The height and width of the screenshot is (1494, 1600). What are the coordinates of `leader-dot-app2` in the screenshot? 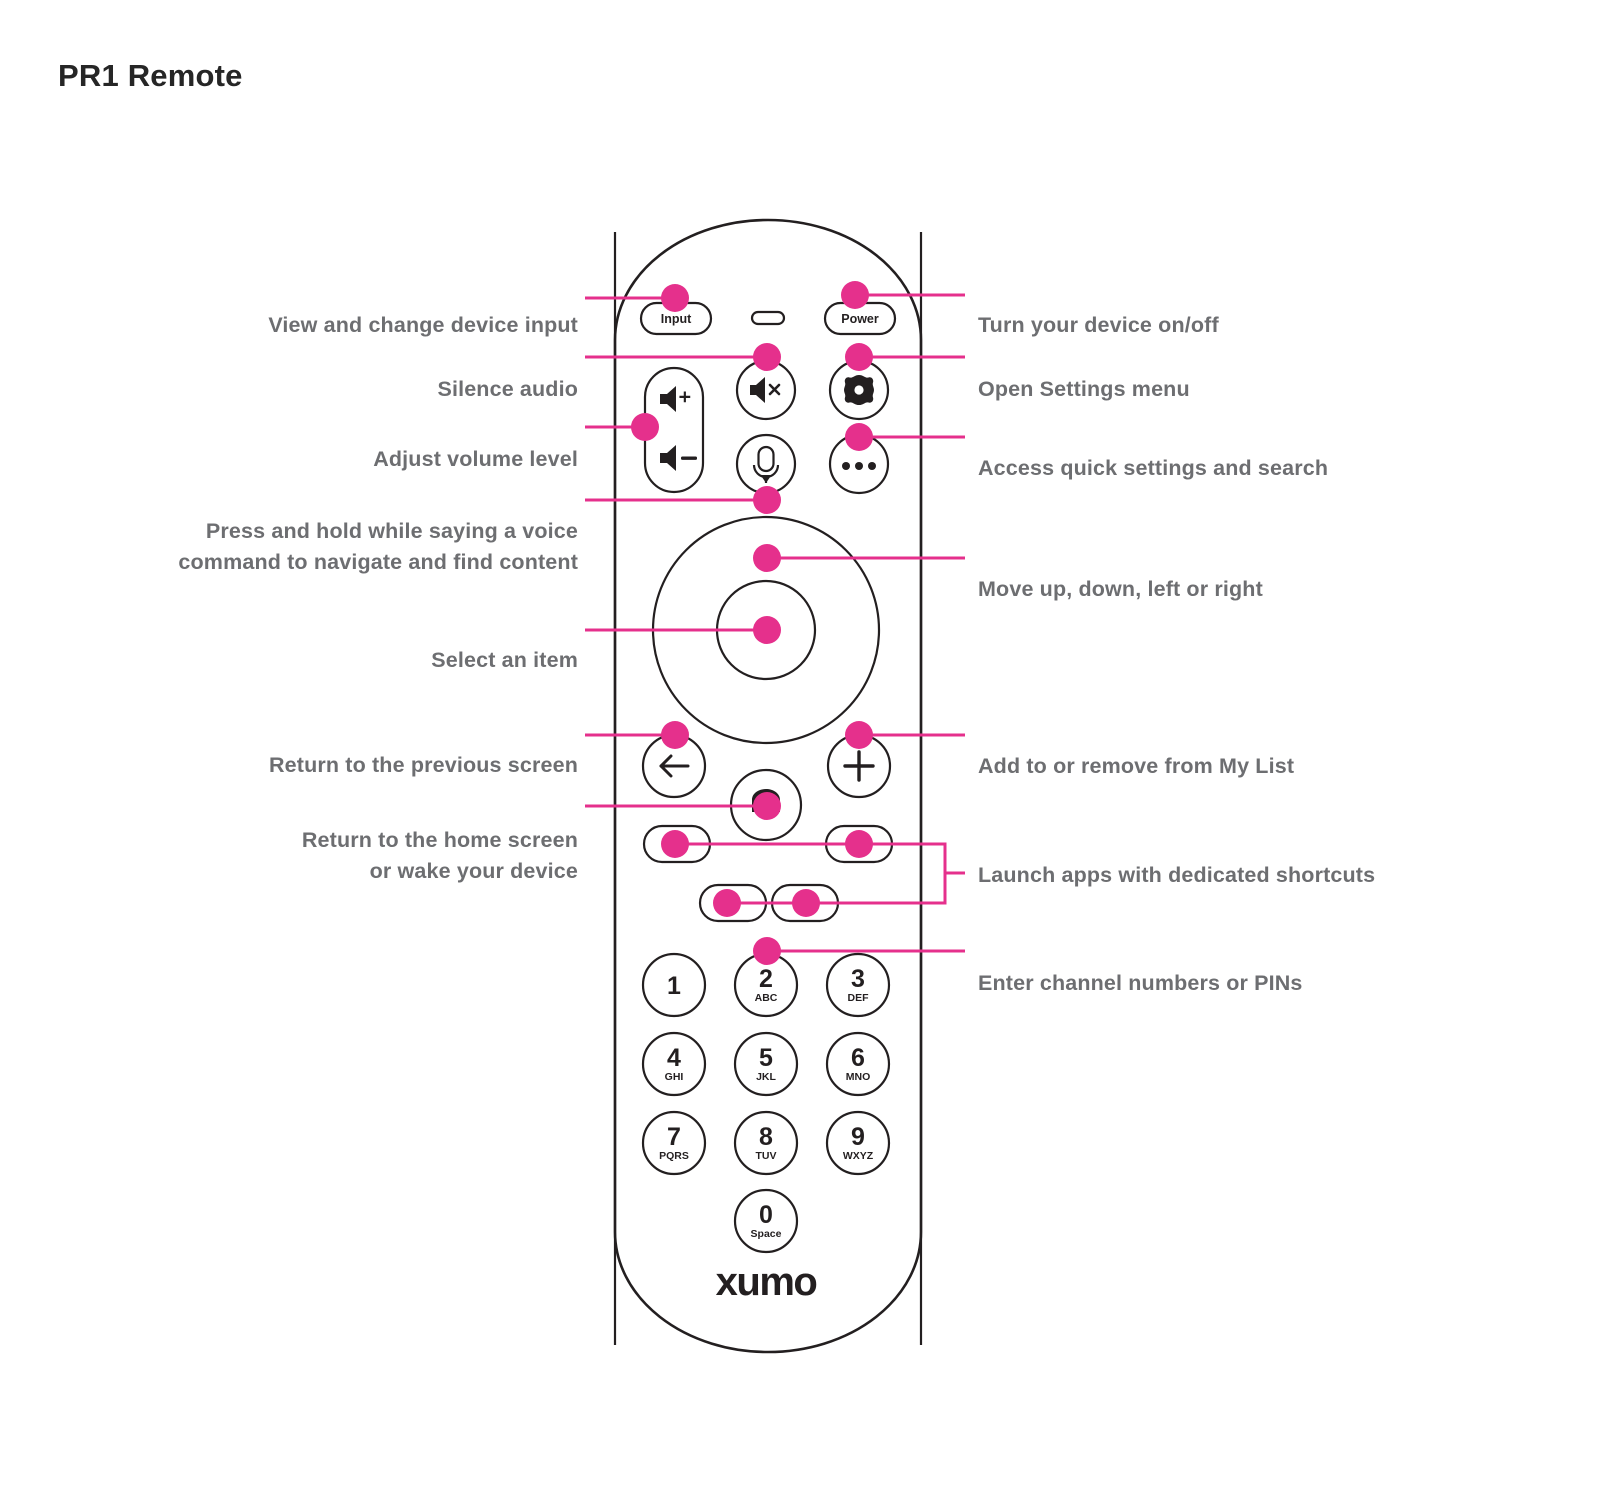 It's located at (859, 844).